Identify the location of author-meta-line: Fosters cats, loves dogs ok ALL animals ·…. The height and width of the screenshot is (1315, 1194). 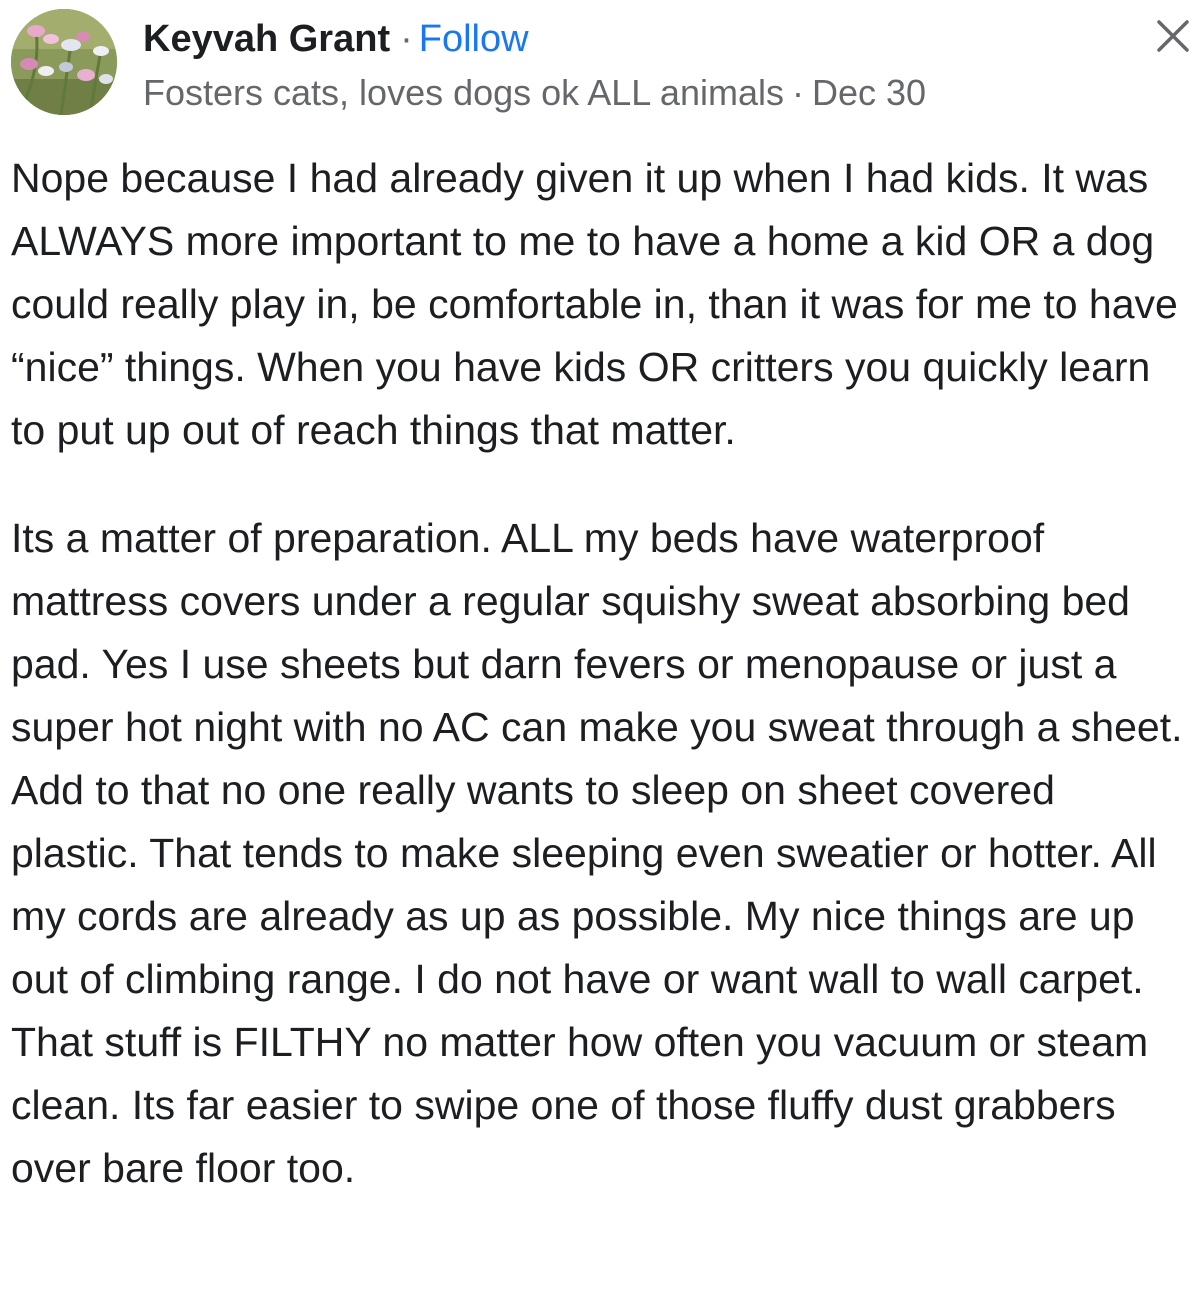
(534, 93).